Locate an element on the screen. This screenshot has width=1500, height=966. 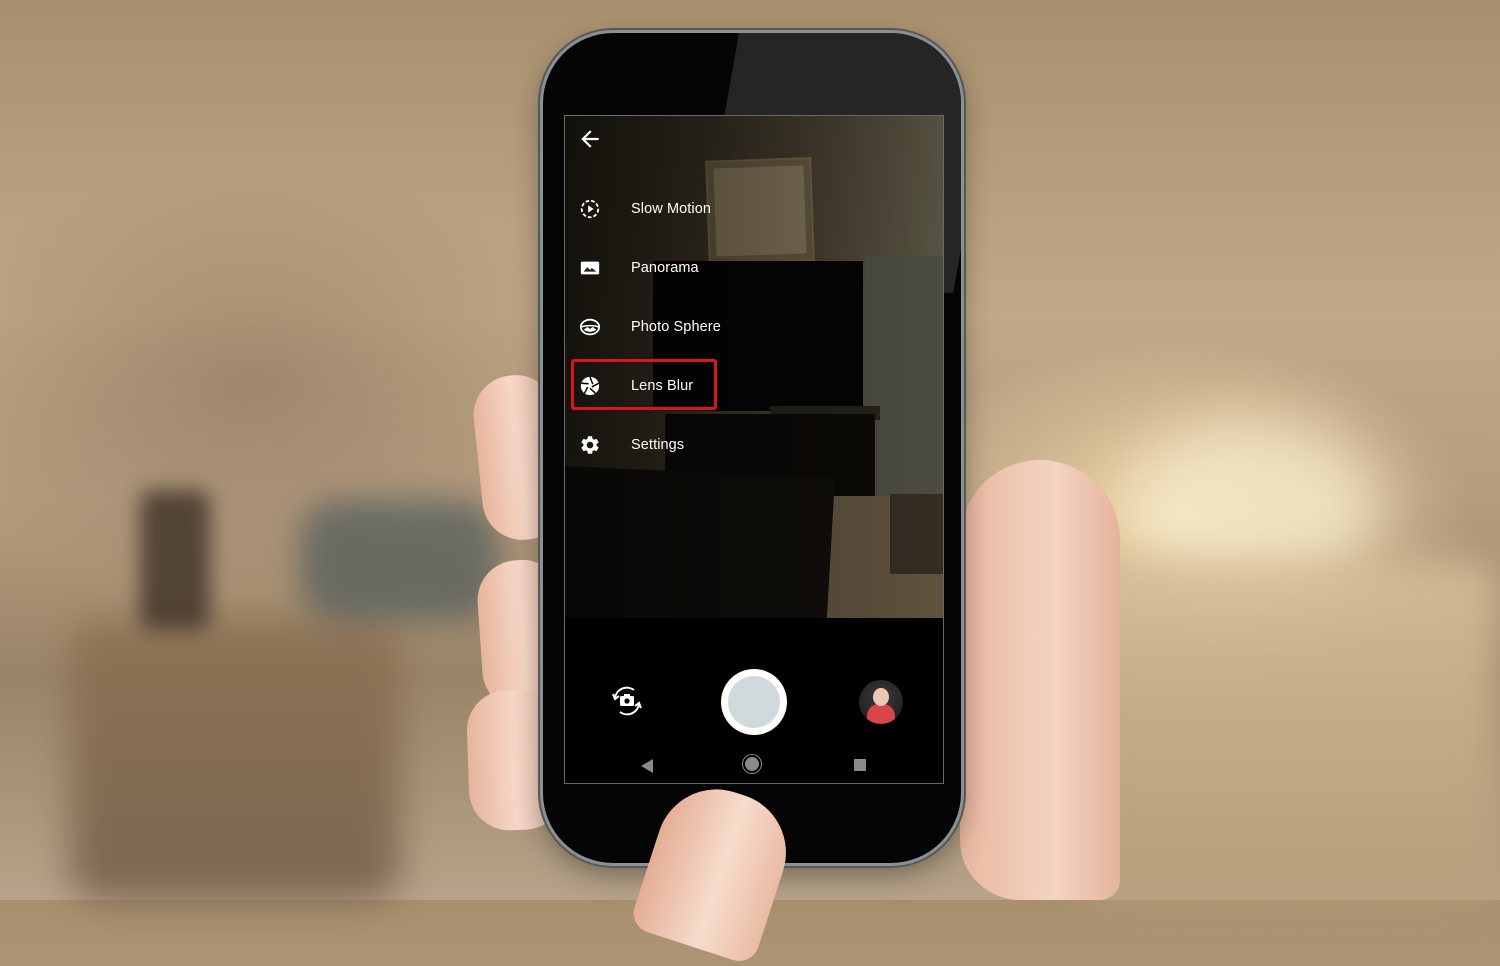
switch-camera-icon is located at coordinates (627, 701).